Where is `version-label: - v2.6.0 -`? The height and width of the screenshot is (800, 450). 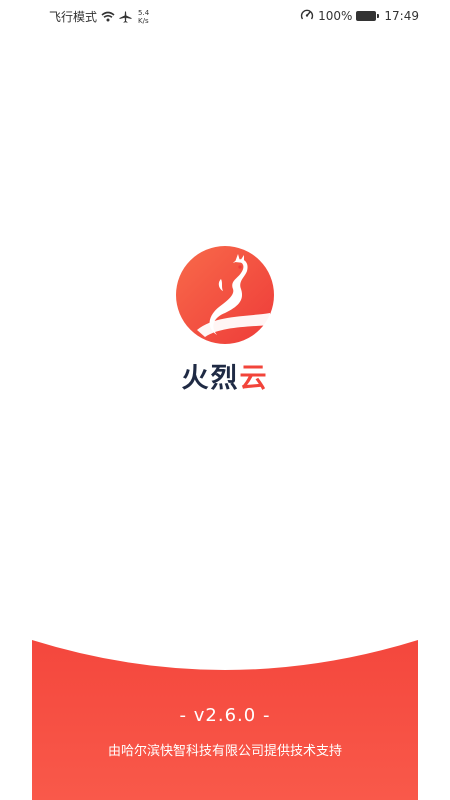 version-label: - v2.6.0 - is located at coordinates (225, 715).